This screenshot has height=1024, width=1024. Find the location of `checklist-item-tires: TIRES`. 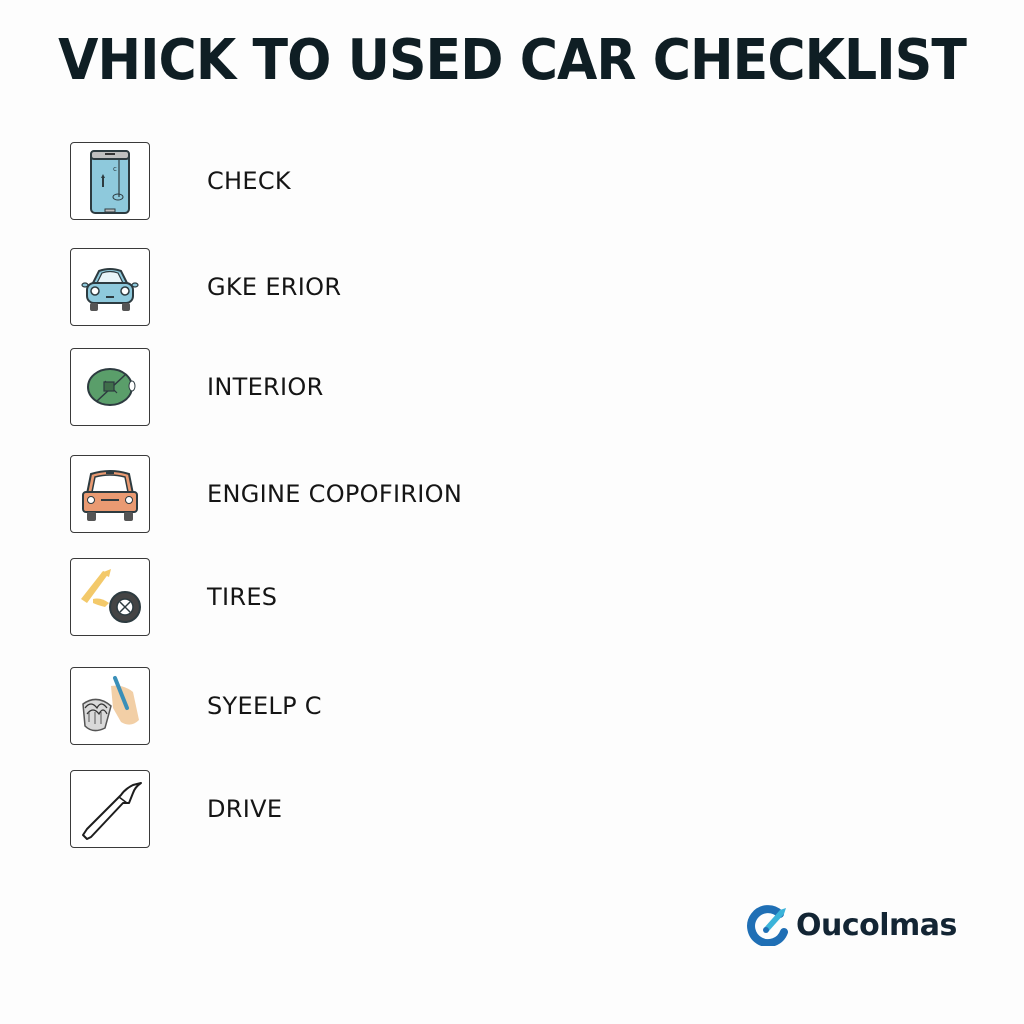

checklist-item-tires: TIRES is located at coordinates (370, 598).